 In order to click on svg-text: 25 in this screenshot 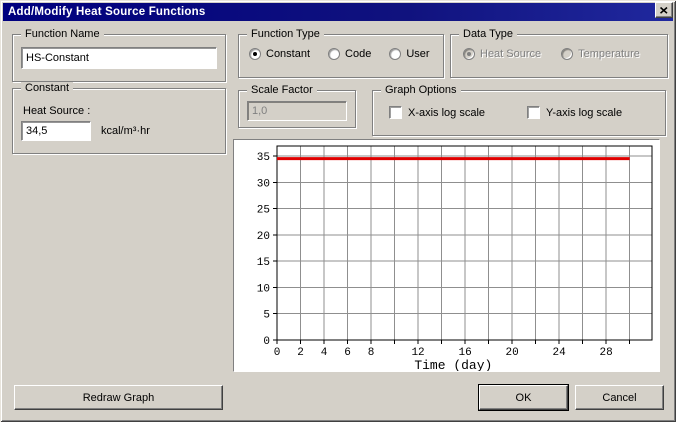, I will do `click(263, 211)`.